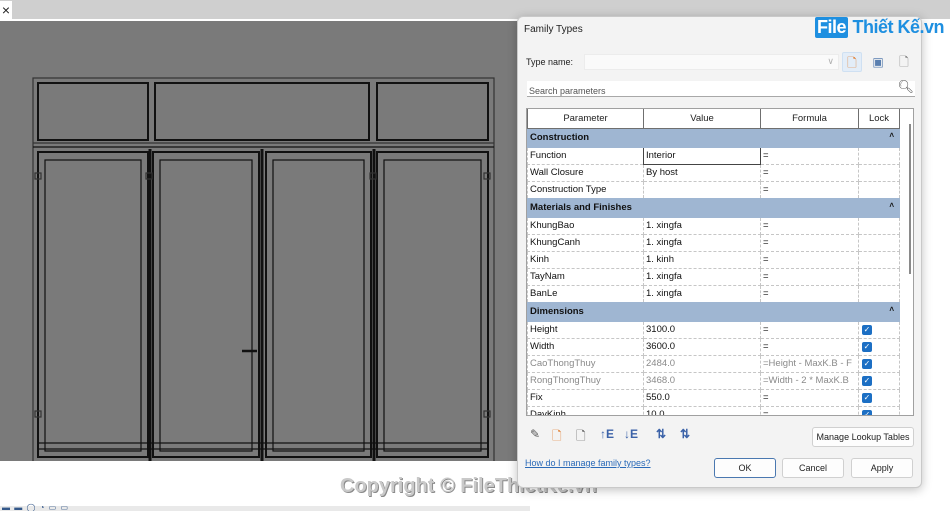 Image resolution: width=950 pixels, height=511 pixels. Describe the element at coordinates (809, 119) in the screenshot. I see `column-header-formula: Formula` at that location.